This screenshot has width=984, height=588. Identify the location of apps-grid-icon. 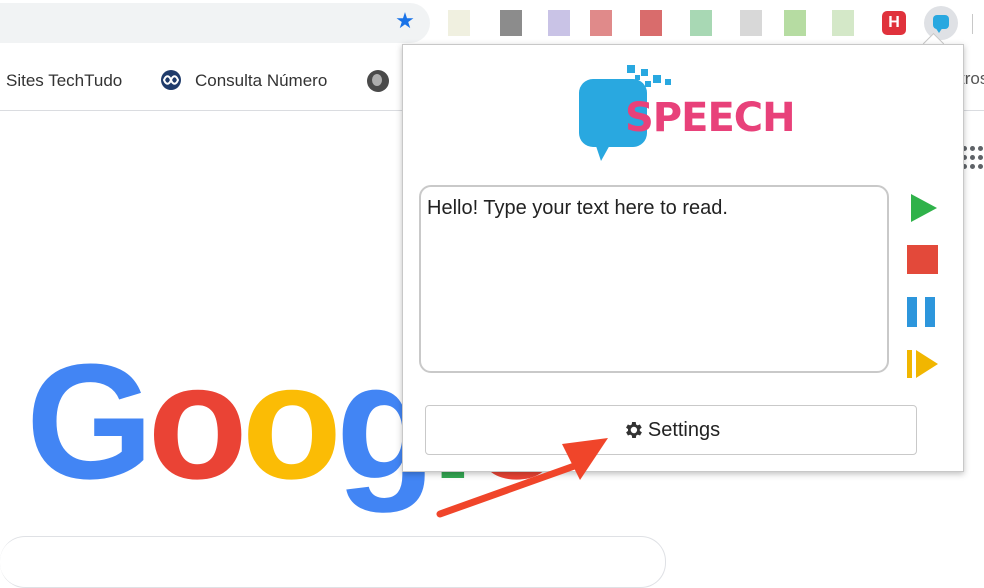
(973, 158).